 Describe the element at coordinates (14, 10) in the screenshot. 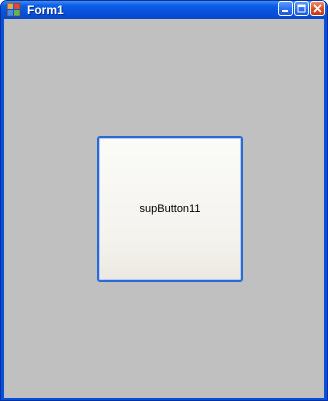

I see `form-app-icon` at that location.